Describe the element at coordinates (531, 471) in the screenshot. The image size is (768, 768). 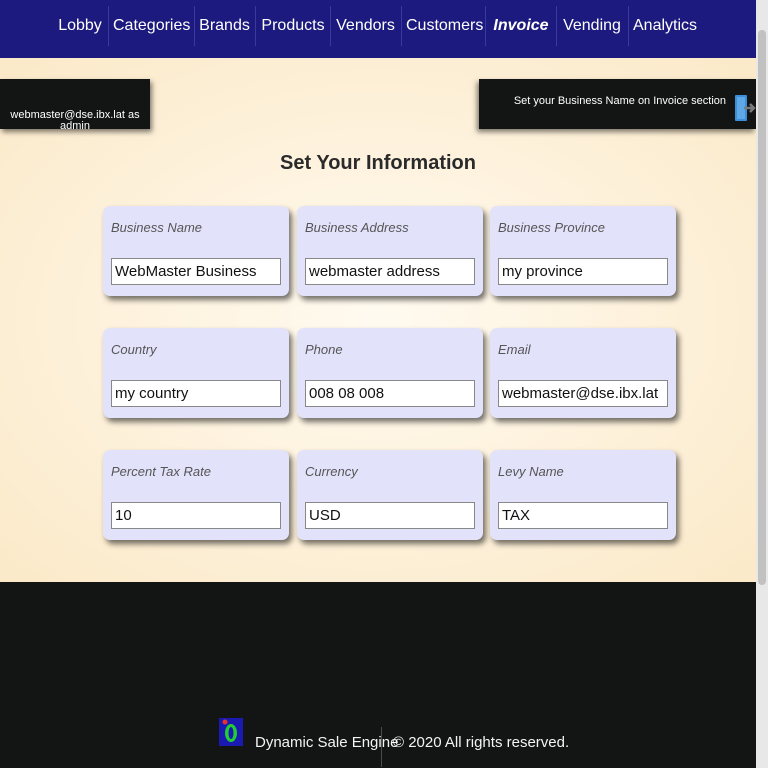
I see `levy-name-label: Levy Name` at that location.